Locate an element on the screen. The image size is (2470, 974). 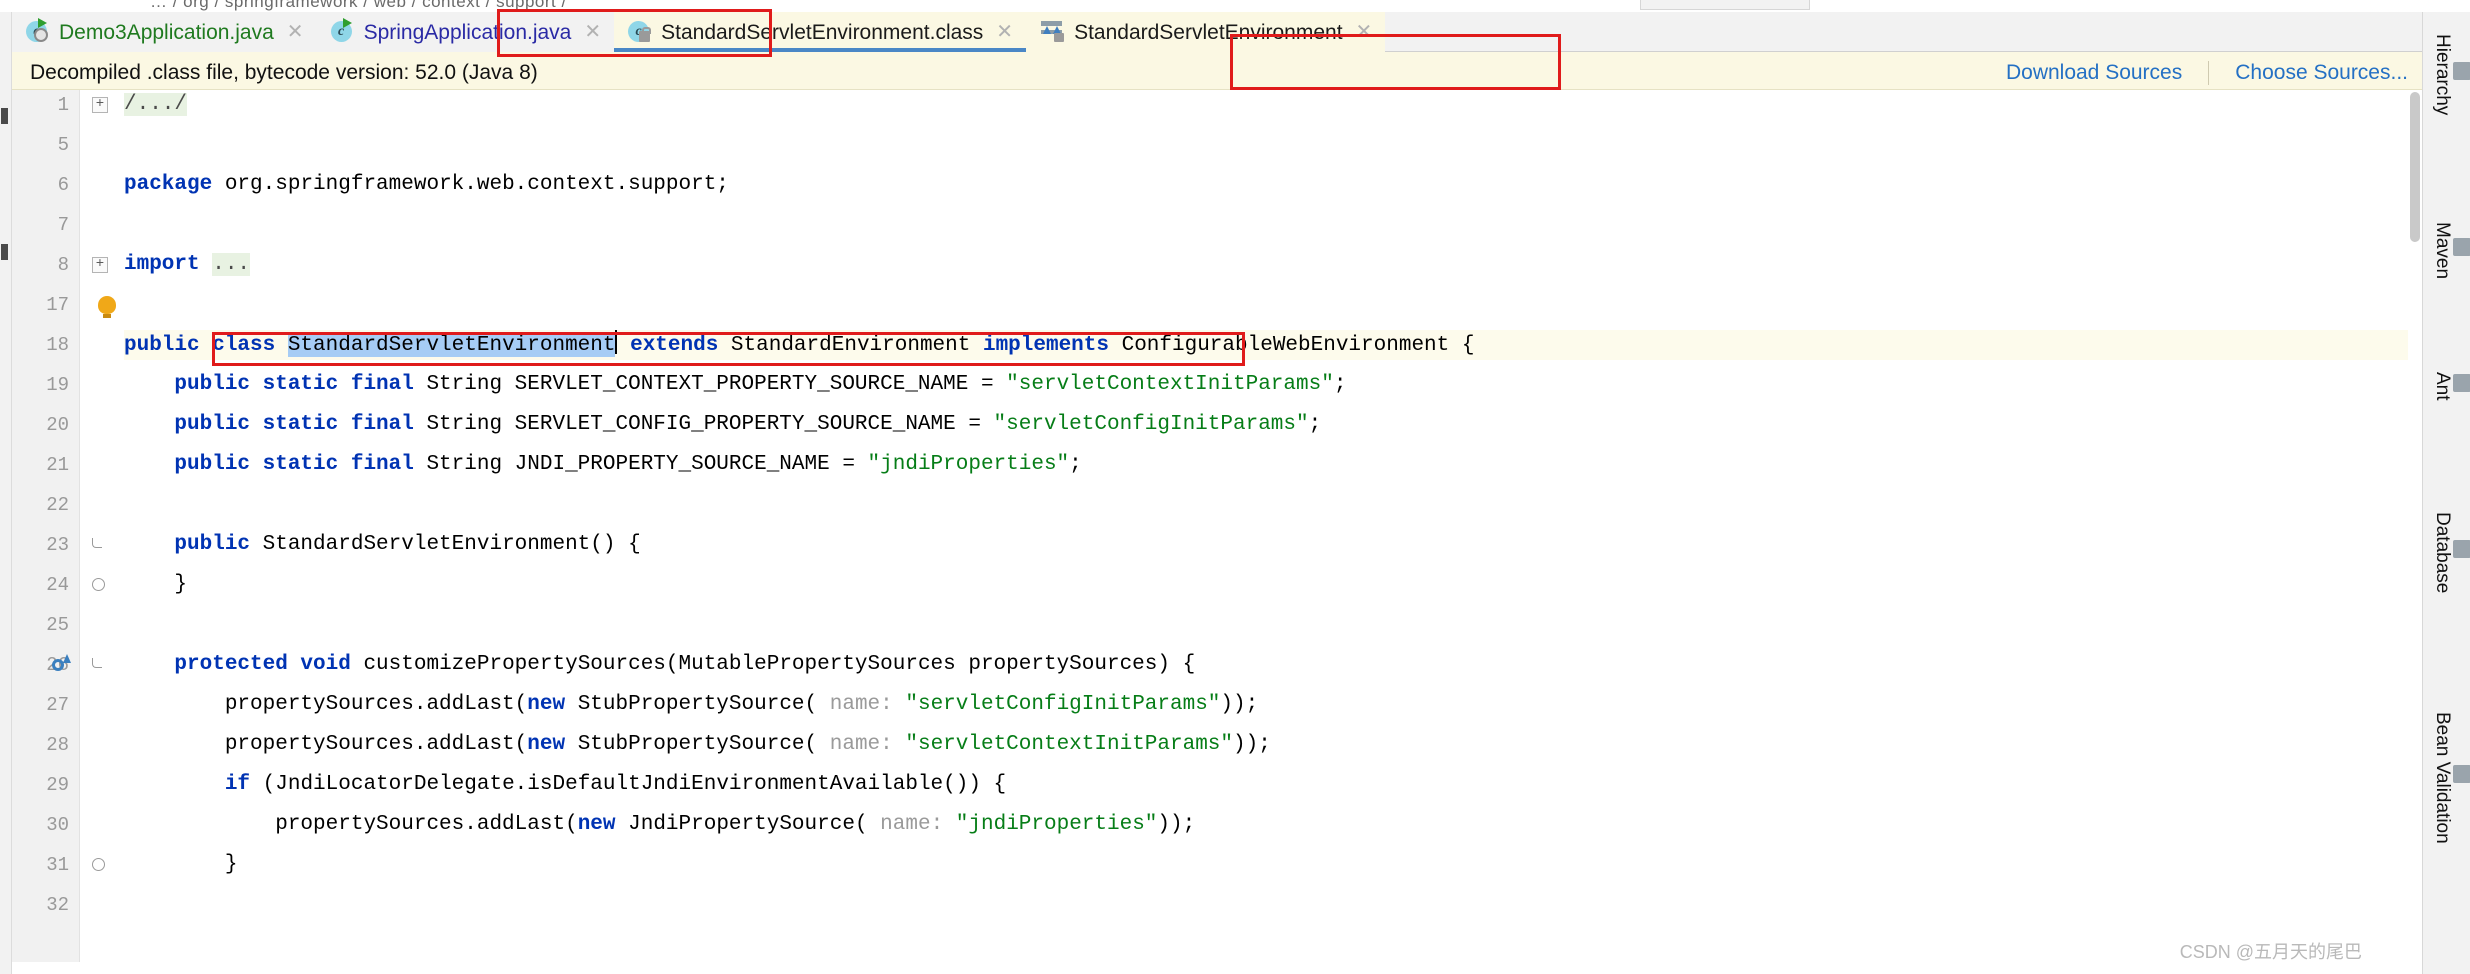
gutter-row: 24 is located at coordinates (45, 585).